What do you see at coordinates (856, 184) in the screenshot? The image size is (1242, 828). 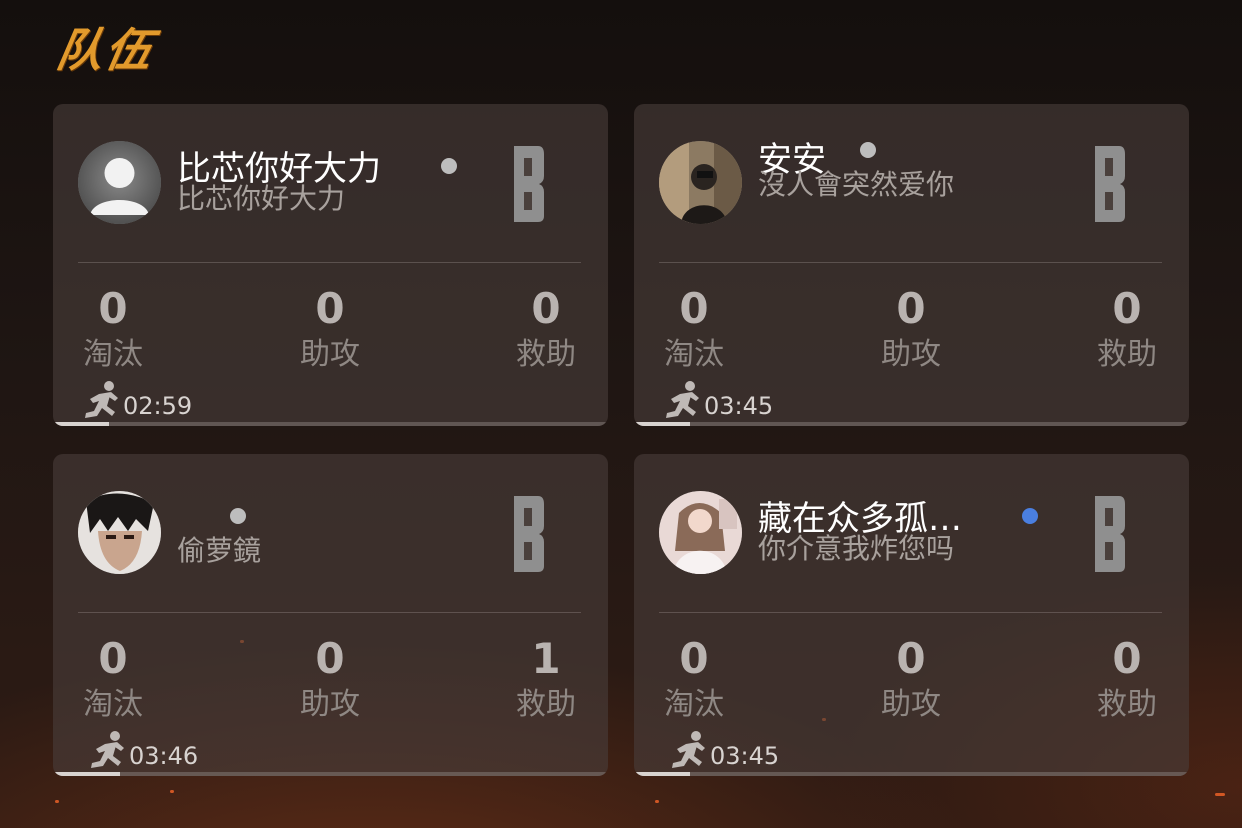 I see `player-signature: 沒人會突然爱你` at bounding box center [856, 184].